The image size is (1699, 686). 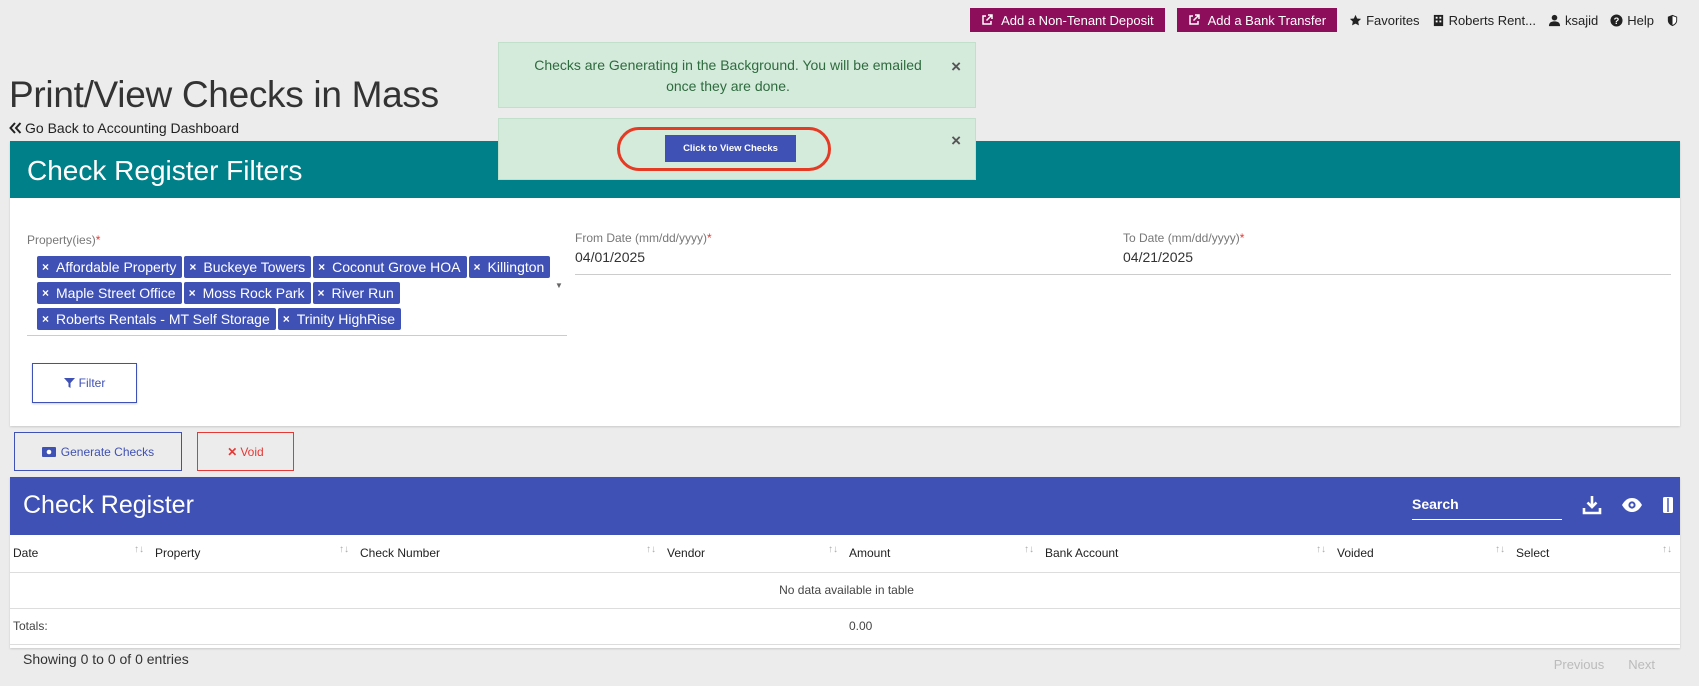 I want to click on deposit-label: Add a Non-Tenant Deposit, so click(x=1077, y=20).